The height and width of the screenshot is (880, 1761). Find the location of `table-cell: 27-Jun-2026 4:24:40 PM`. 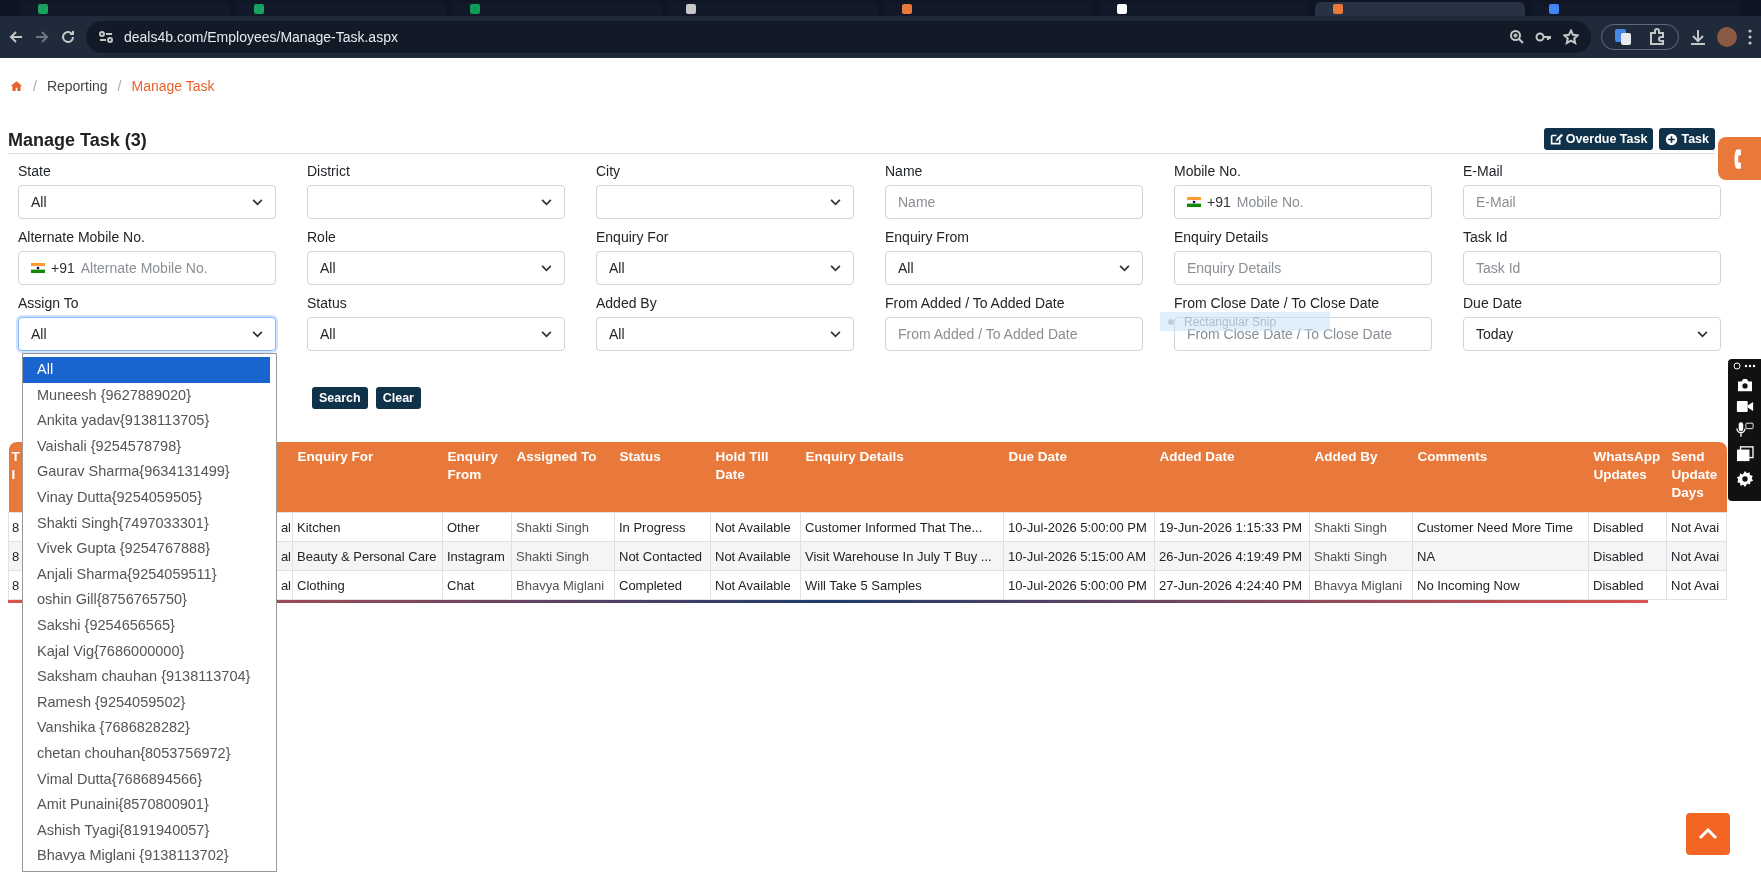

table-cell: 27-Jun-2026 4:24:40 PM is located at coordinates (1232, 585).